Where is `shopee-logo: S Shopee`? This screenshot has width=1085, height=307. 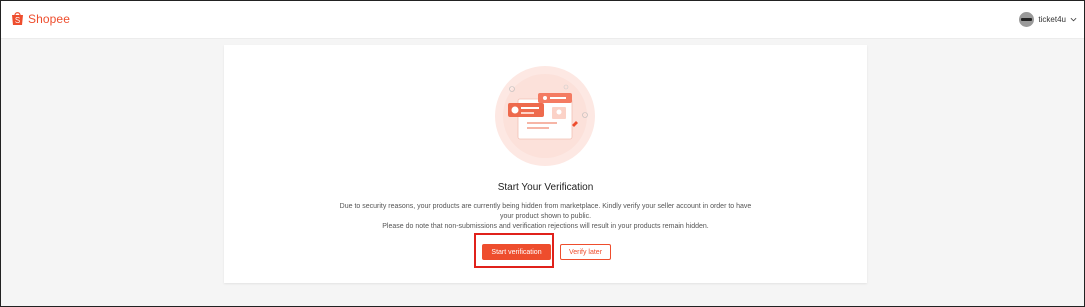
shopee-logo: S Shopee is located at coordinates (40, 18).